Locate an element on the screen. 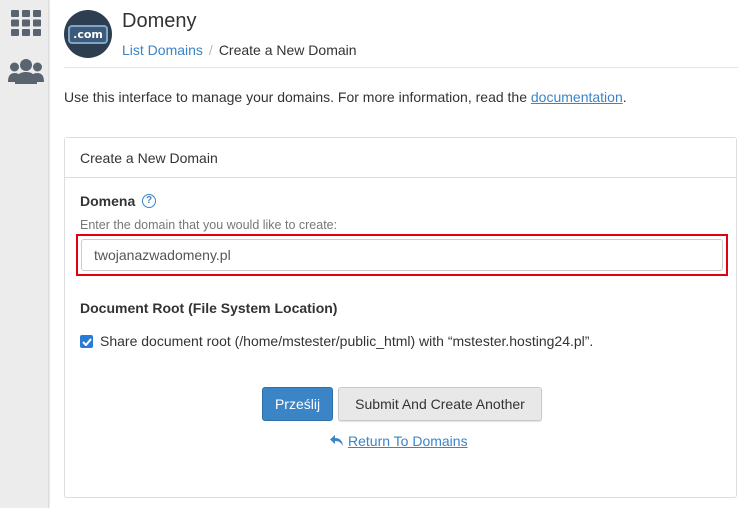 This screenshot has width=750, height=508. help-icon: ? is located at coordinates (149, 201).